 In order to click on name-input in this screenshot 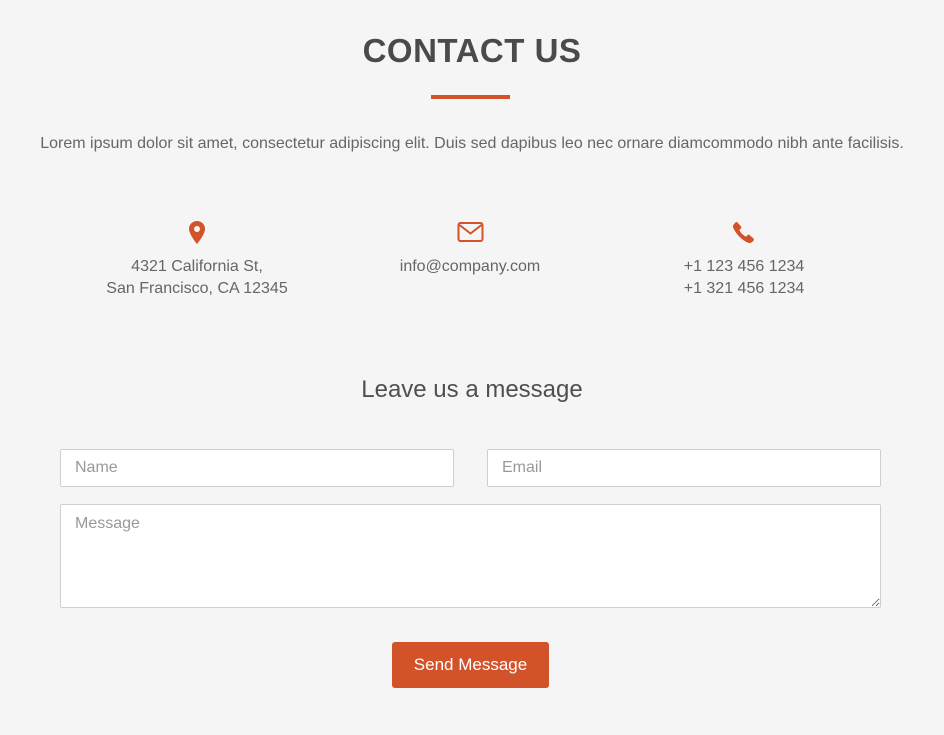, I will do `click(257, 468)`.